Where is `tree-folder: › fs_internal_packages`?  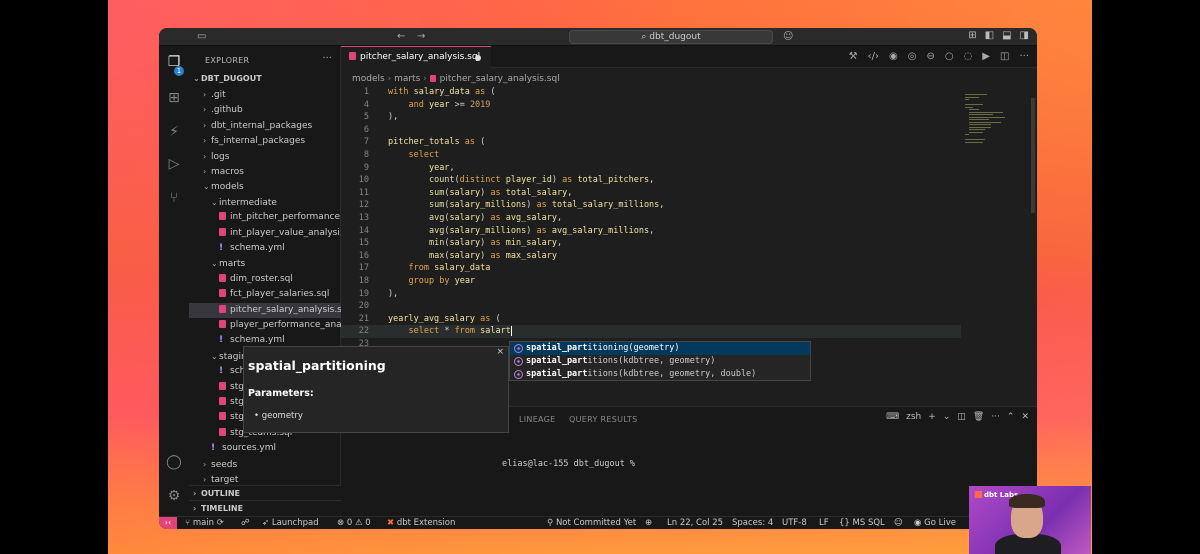
tree-folder: › fs_internal_packages is located at coordinates (265, 140).